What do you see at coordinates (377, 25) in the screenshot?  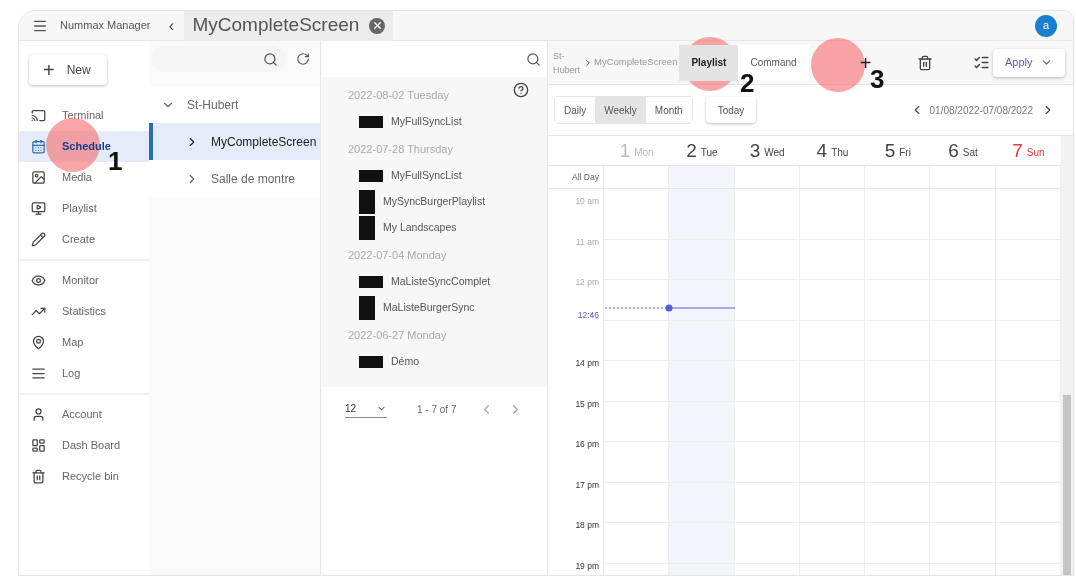 I see `close-icon` at bounding box center [377, 25].